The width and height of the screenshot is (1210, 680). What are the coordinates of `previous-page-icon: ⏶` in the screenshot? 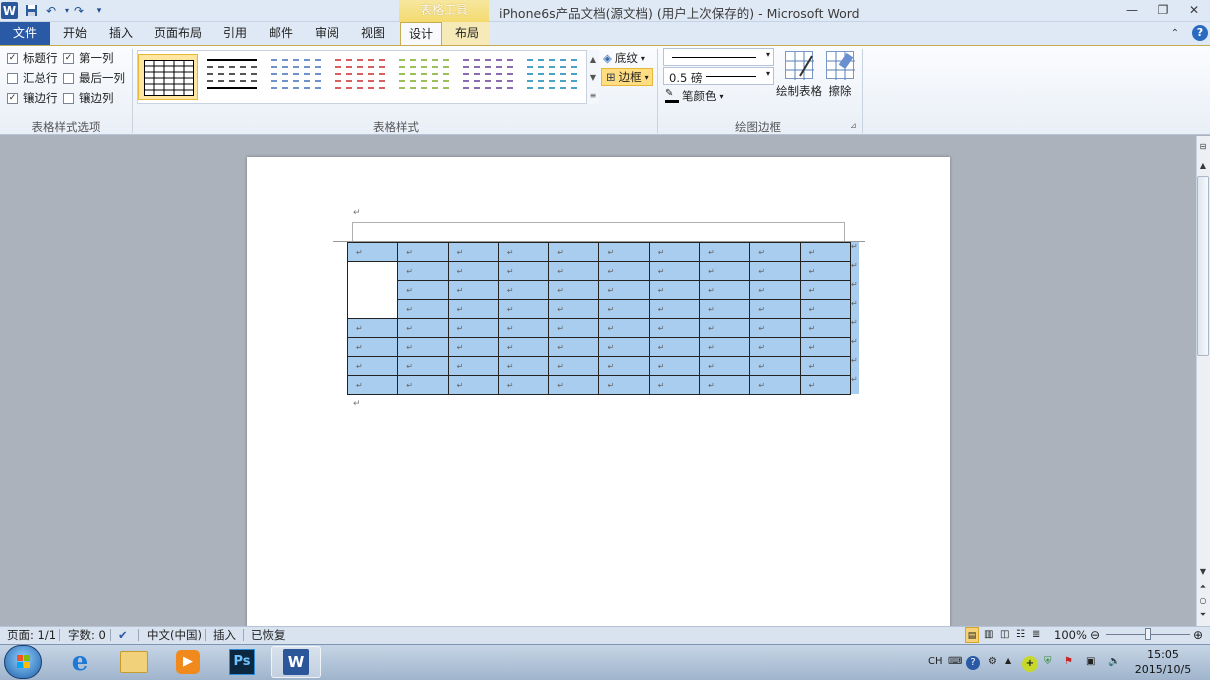 It's located at (1203, 587).